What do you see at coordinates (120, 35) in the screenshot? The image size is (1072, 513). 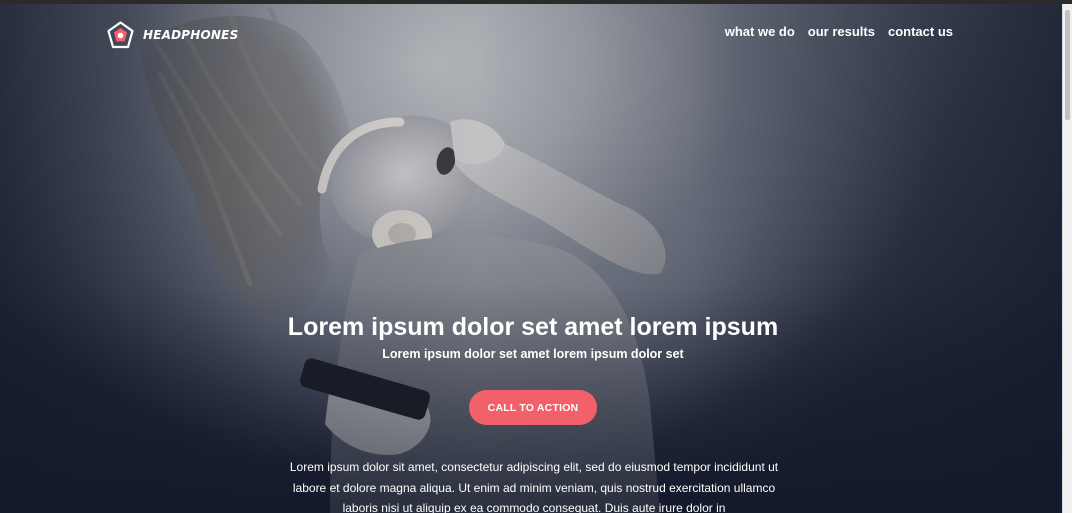 I see `pentagon-headphones-logo-icon` at bounding box center [120, 35].